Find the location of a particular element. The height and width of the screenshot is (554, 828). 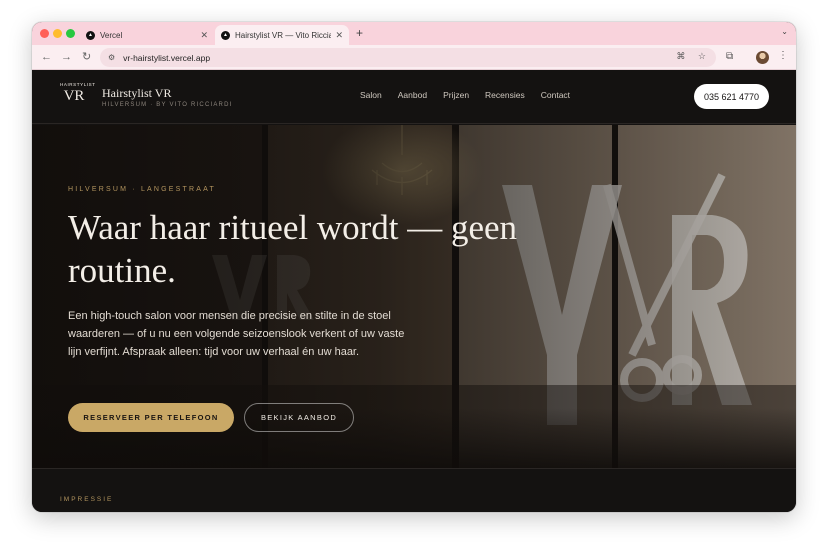

main-nav: Salon Aanbod Prijzen Recensies Contact is located at coordinates (473, 95).